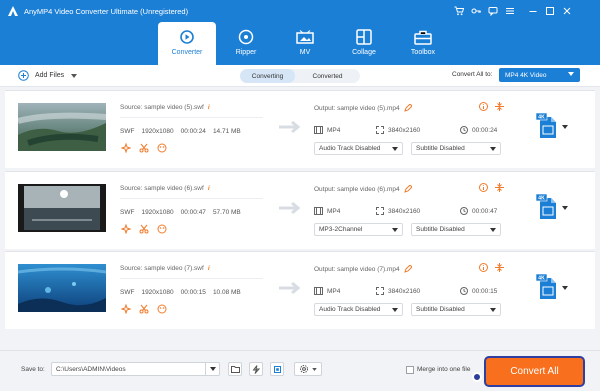  What do you see at coordinates (193, 212) in the screenshot?
I see `source-duration: 00:00:47` at bounding box center [193, 212].